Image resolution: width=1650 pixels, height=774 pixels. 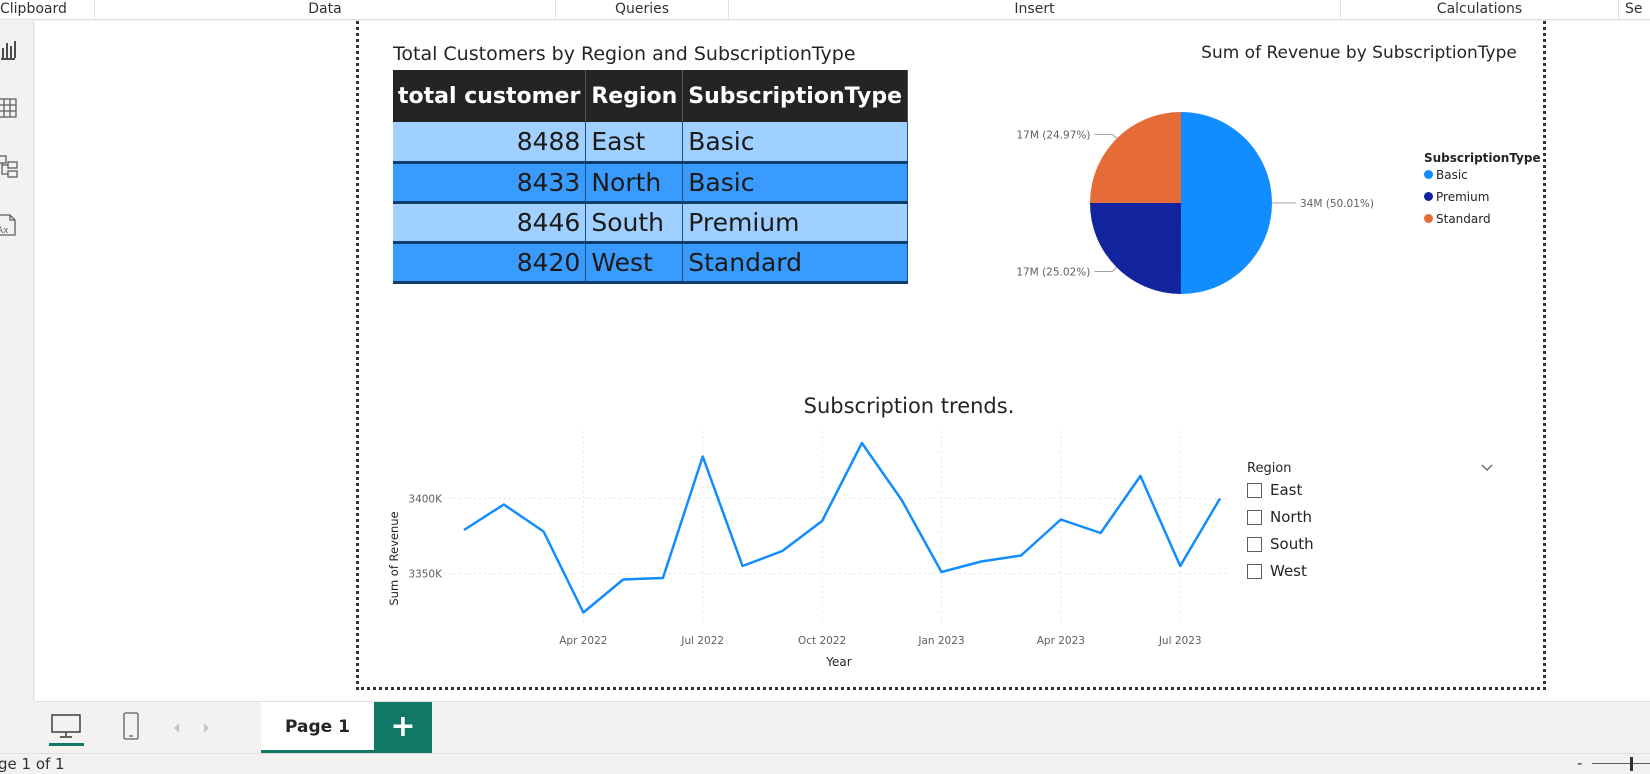 I want to click on ribbon-group-clipboard: Clipboard, so click(x=47, y=10).